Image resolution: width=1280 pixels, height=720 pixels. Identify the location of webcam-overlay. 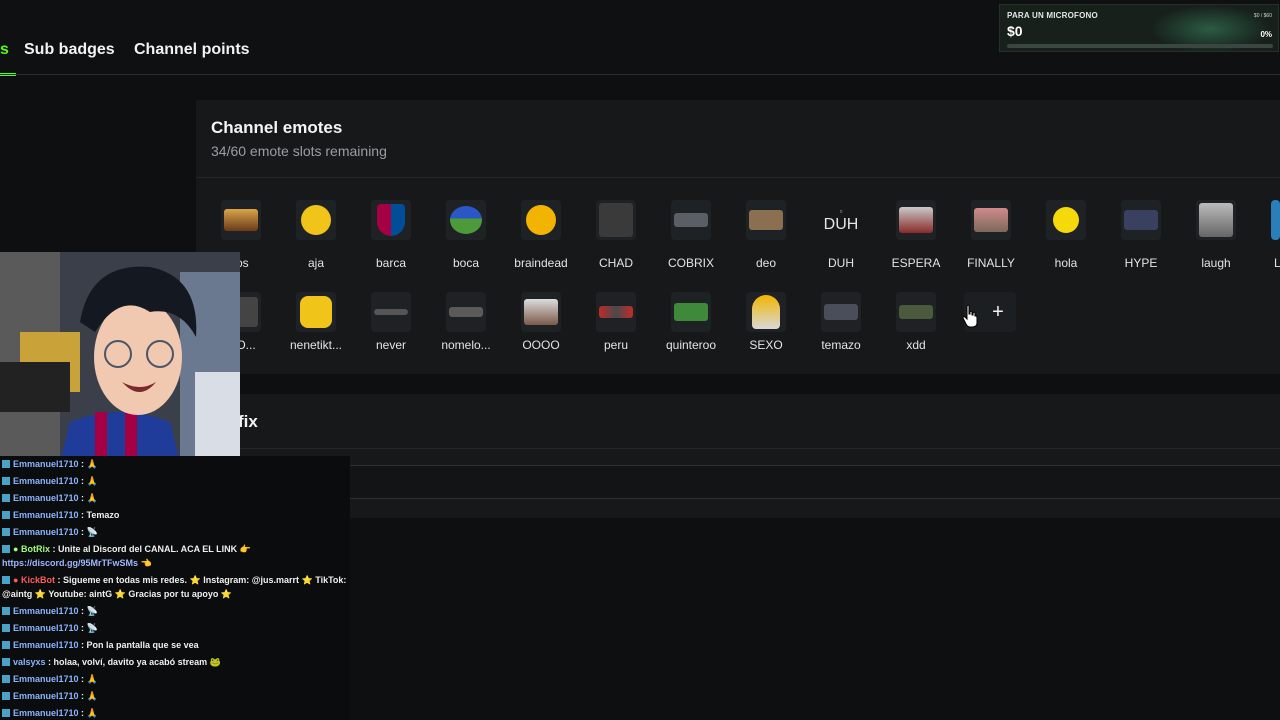
(120, 357).